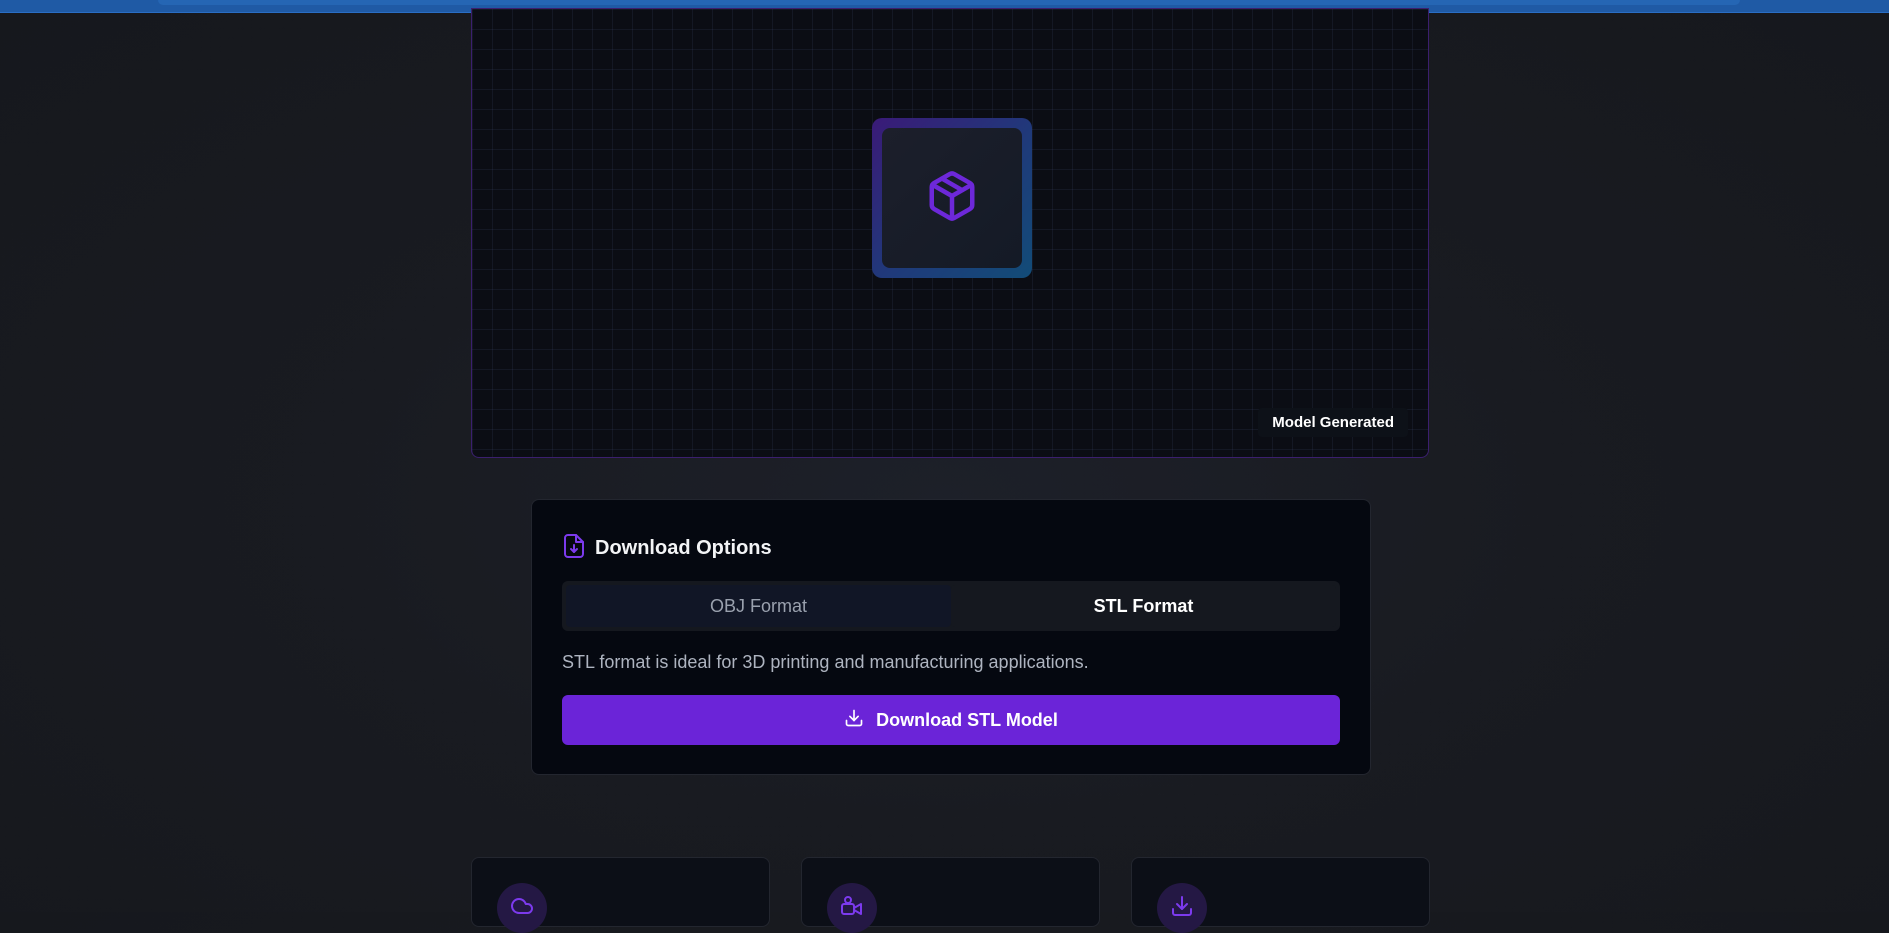  What do you see at coordinates (1333, 422) in the screenshot?
I see `model-status-badge: Model Generated` at bounding box center [1333, 422].